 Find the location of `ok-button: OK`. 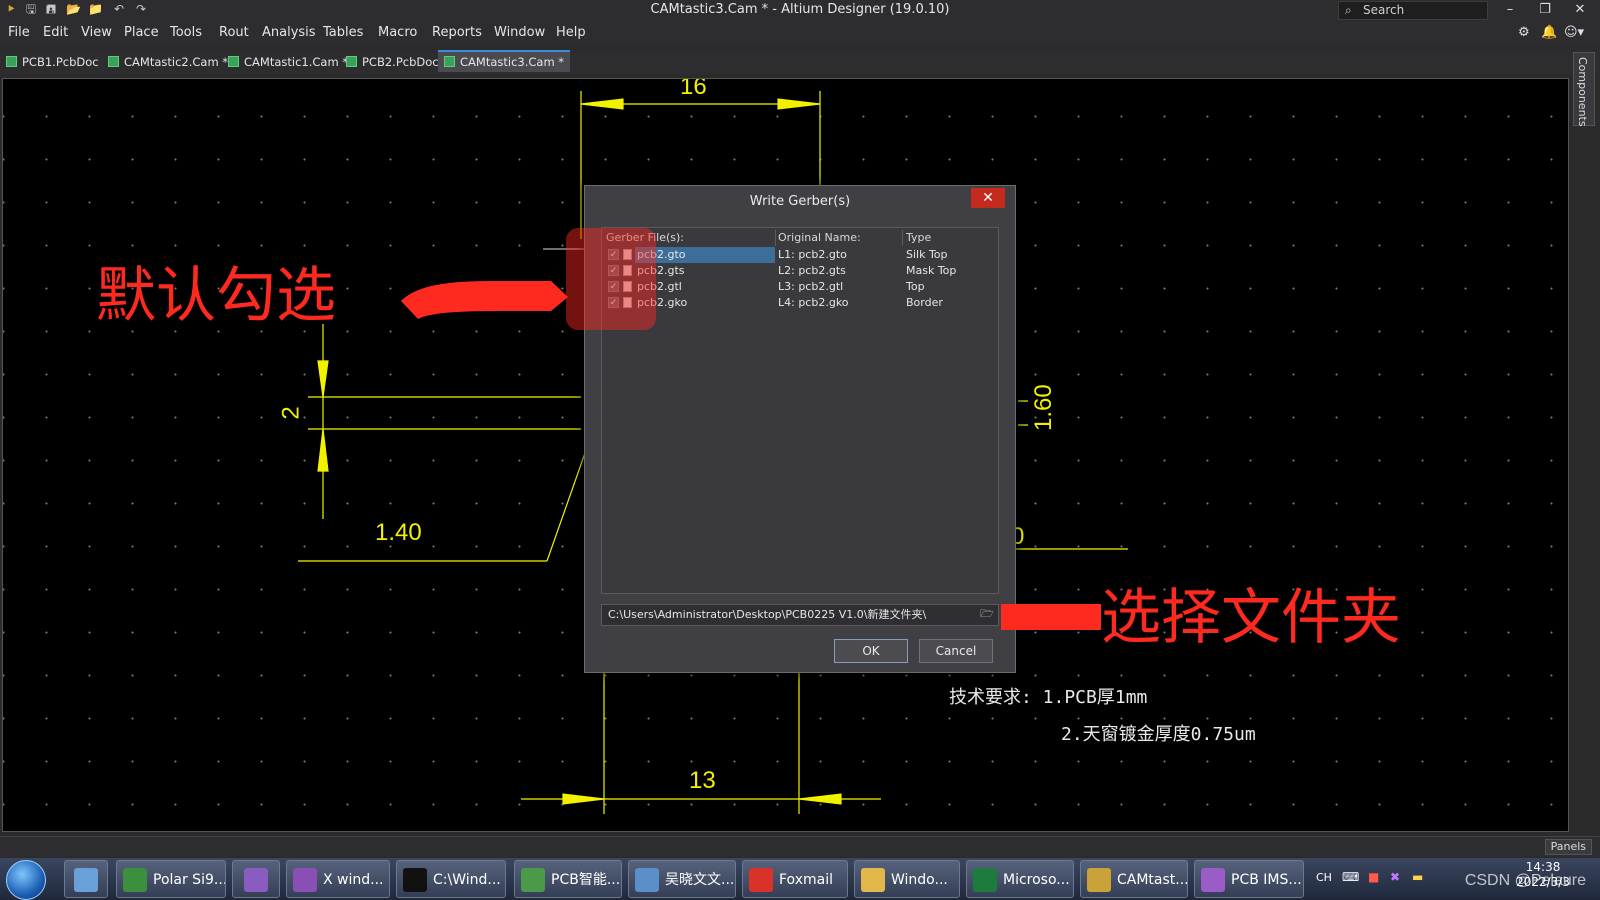

ok-button: OK is located at coordinates (871, 651).